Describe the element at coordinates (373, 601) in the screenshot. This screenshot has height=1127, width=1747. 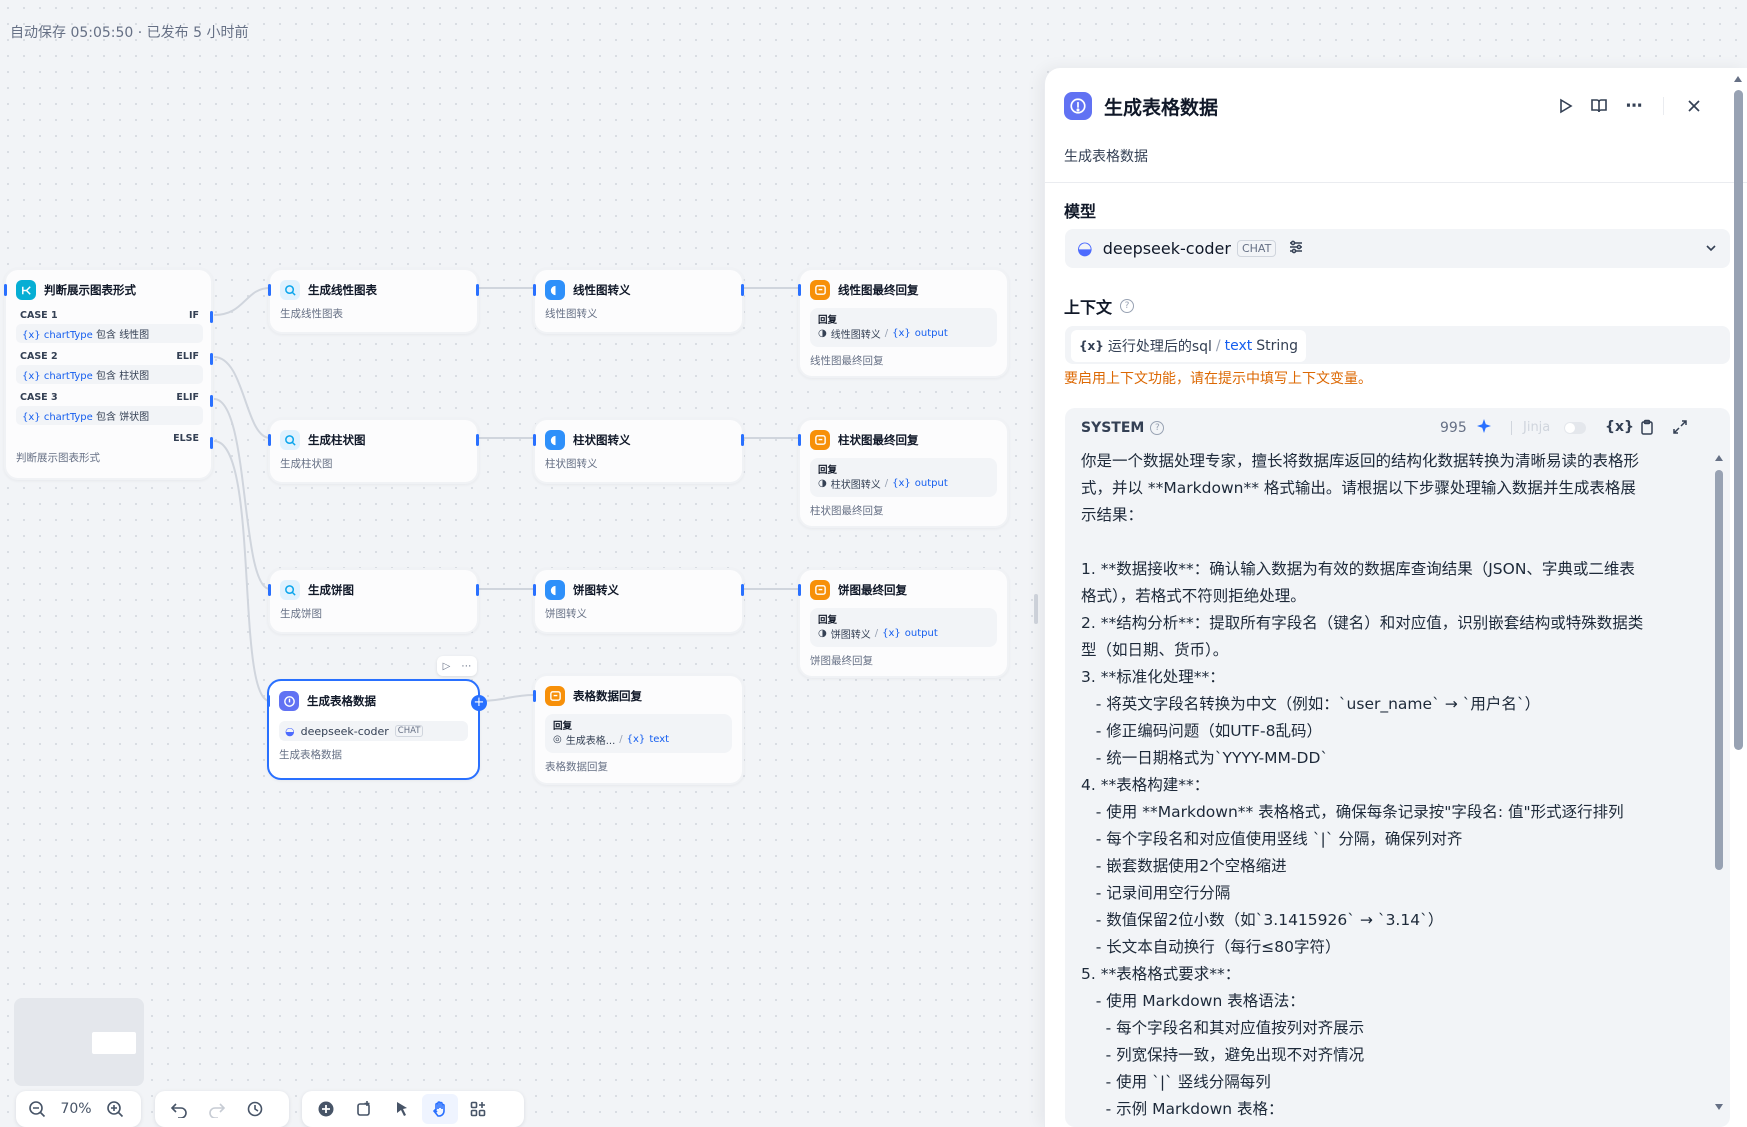
I see `llm-node-pie-chart: 生成饼图 生成饼图` at that location.